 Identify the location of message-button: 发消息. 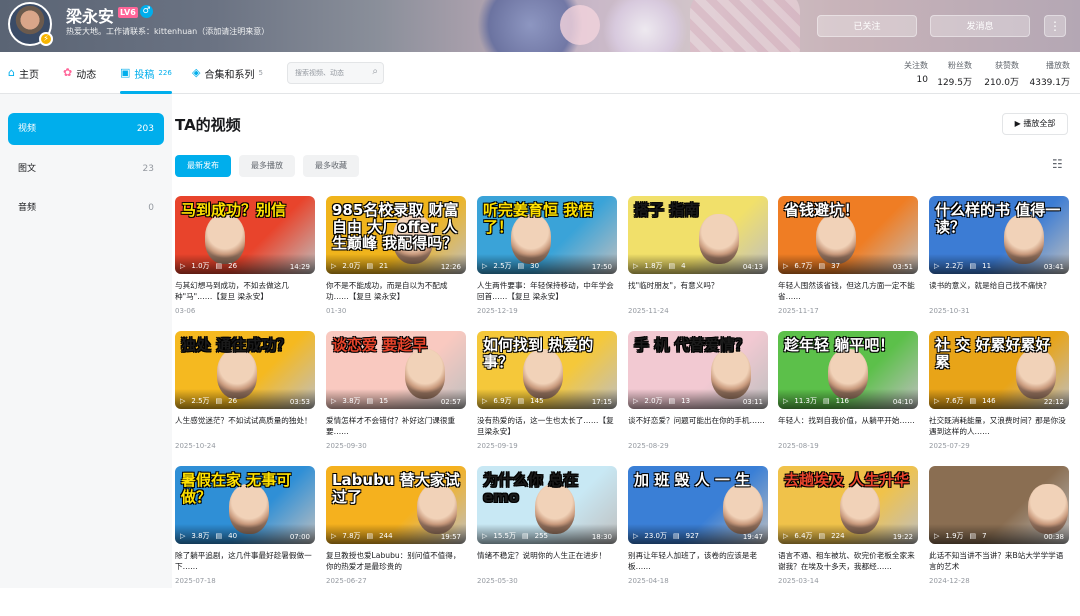
(980, 26).